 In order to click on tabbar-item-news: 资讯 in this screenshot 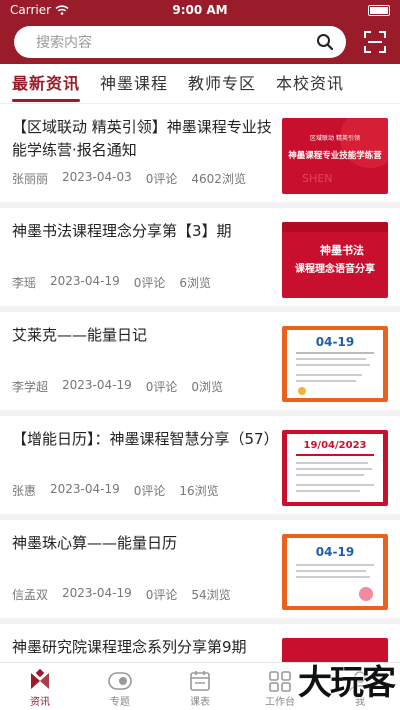, I will do `click(40, 686)`.